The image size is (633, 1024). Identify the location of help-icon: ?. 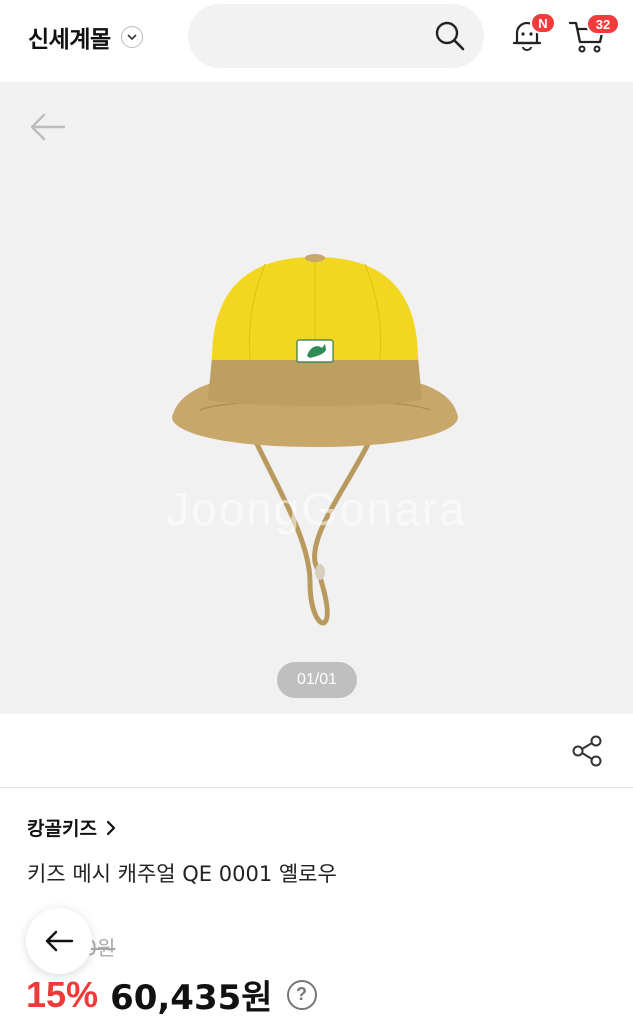
(301, 994).